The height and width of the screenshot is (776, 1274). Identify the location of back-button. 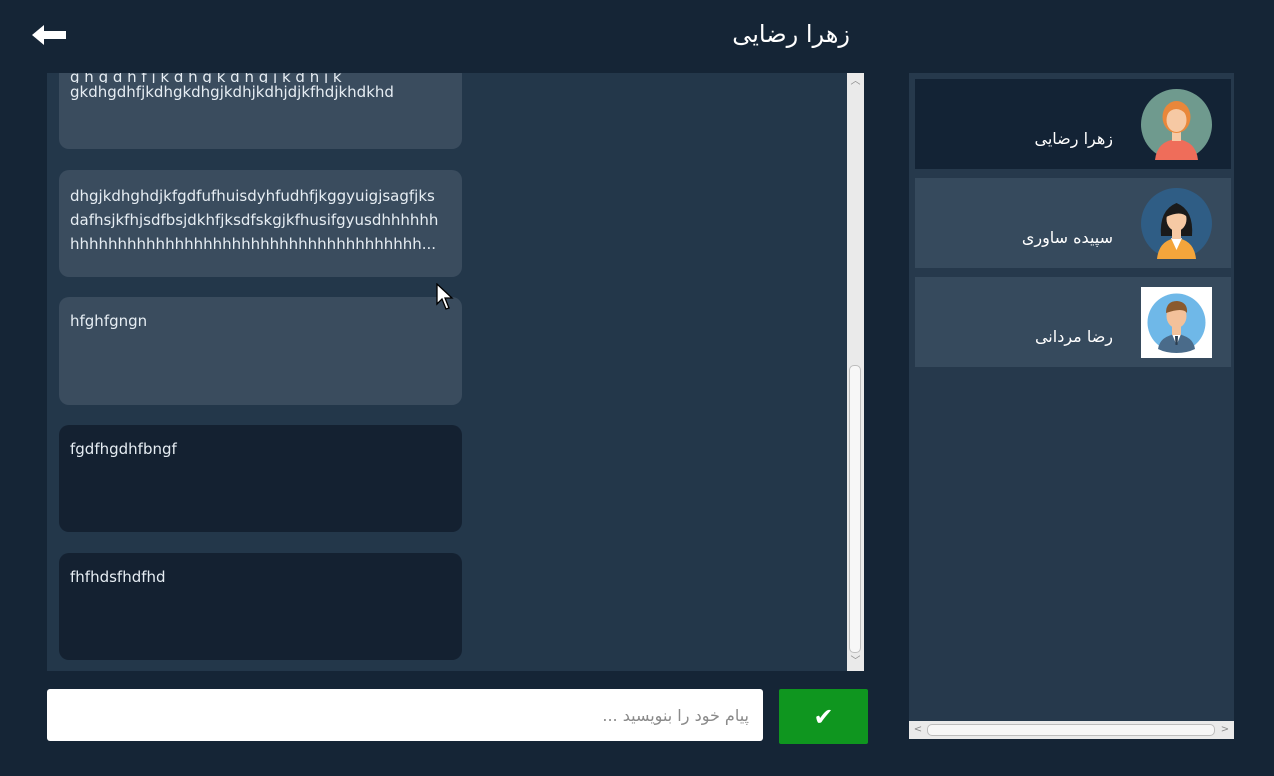
(50, 35).